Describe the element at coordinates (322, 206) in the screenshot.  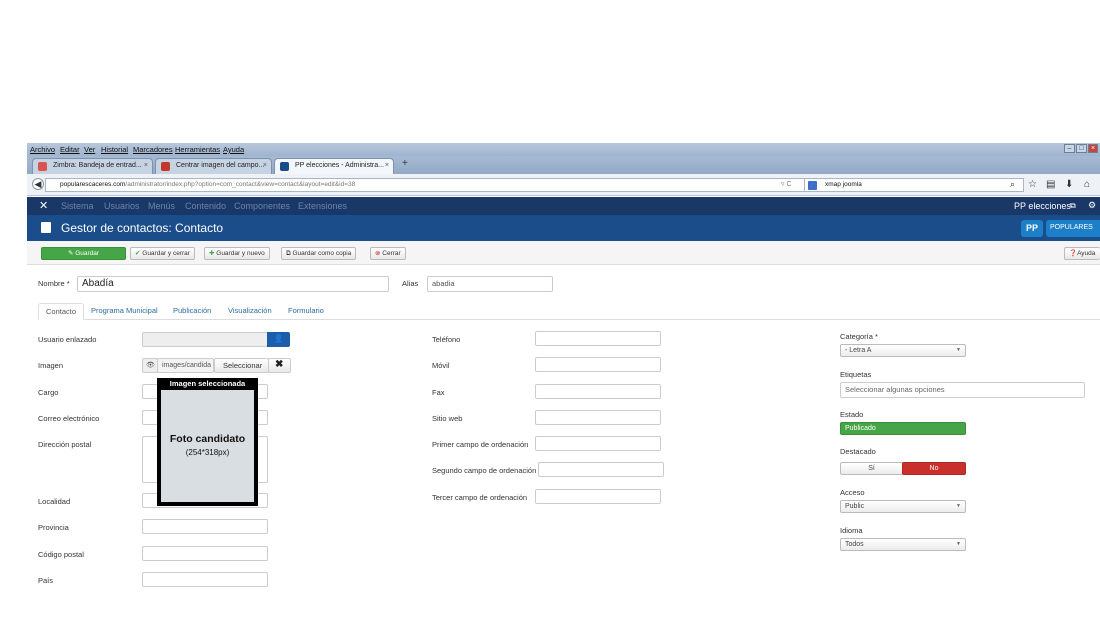
I see `admin-menu-extensiones: Extensiones` at that location.